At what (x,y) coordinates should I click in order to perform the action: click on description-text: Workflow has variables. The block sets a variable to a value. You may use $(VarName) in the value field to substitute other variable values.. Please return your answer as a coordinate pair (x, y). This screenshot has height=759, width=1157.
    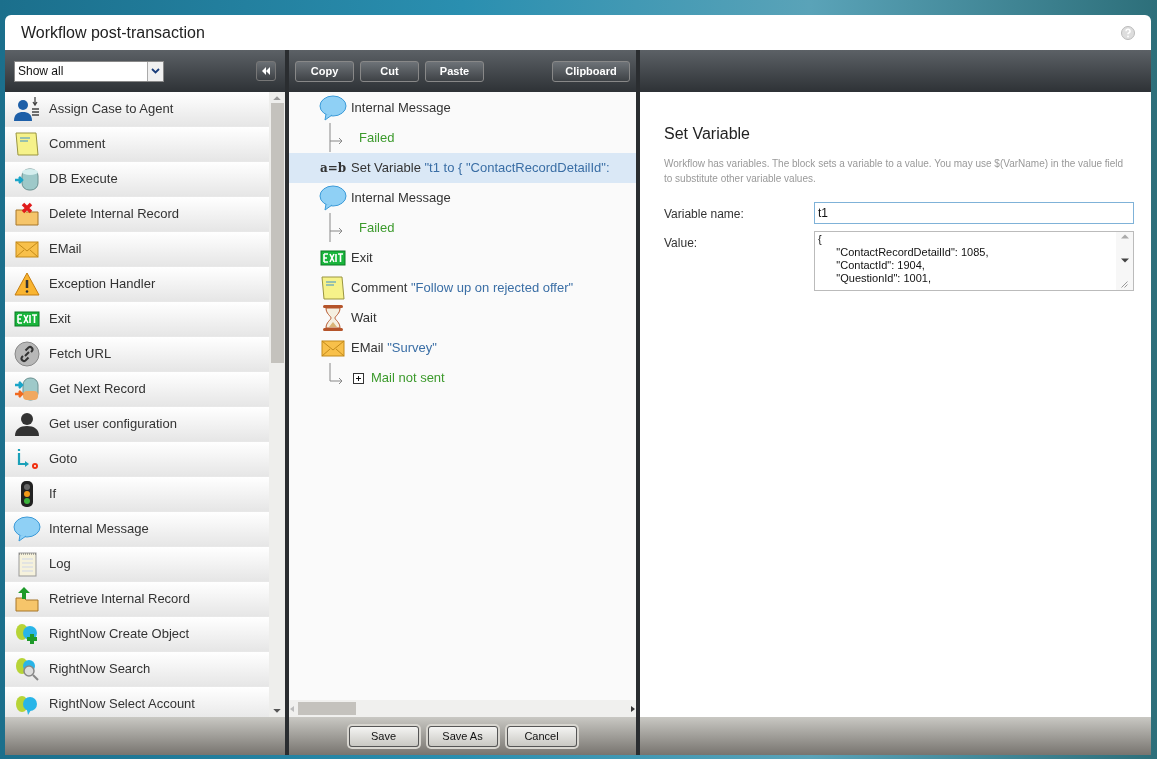
    Looking at the image, I should click on (894, 171).